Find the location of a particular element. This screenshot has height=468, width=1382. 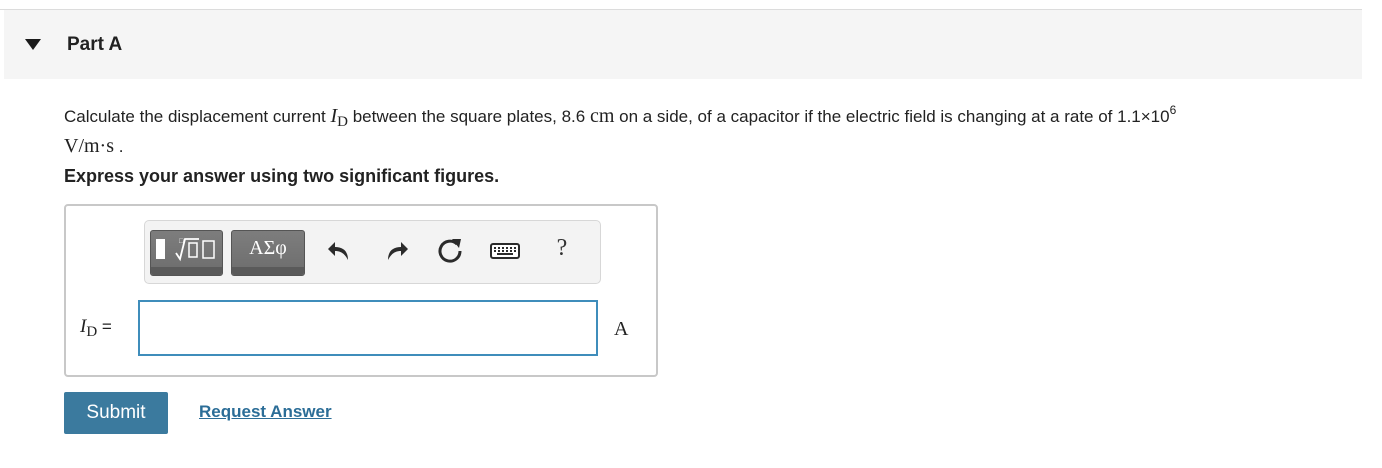

length-unit: cm is located at coordinates (602, 116).